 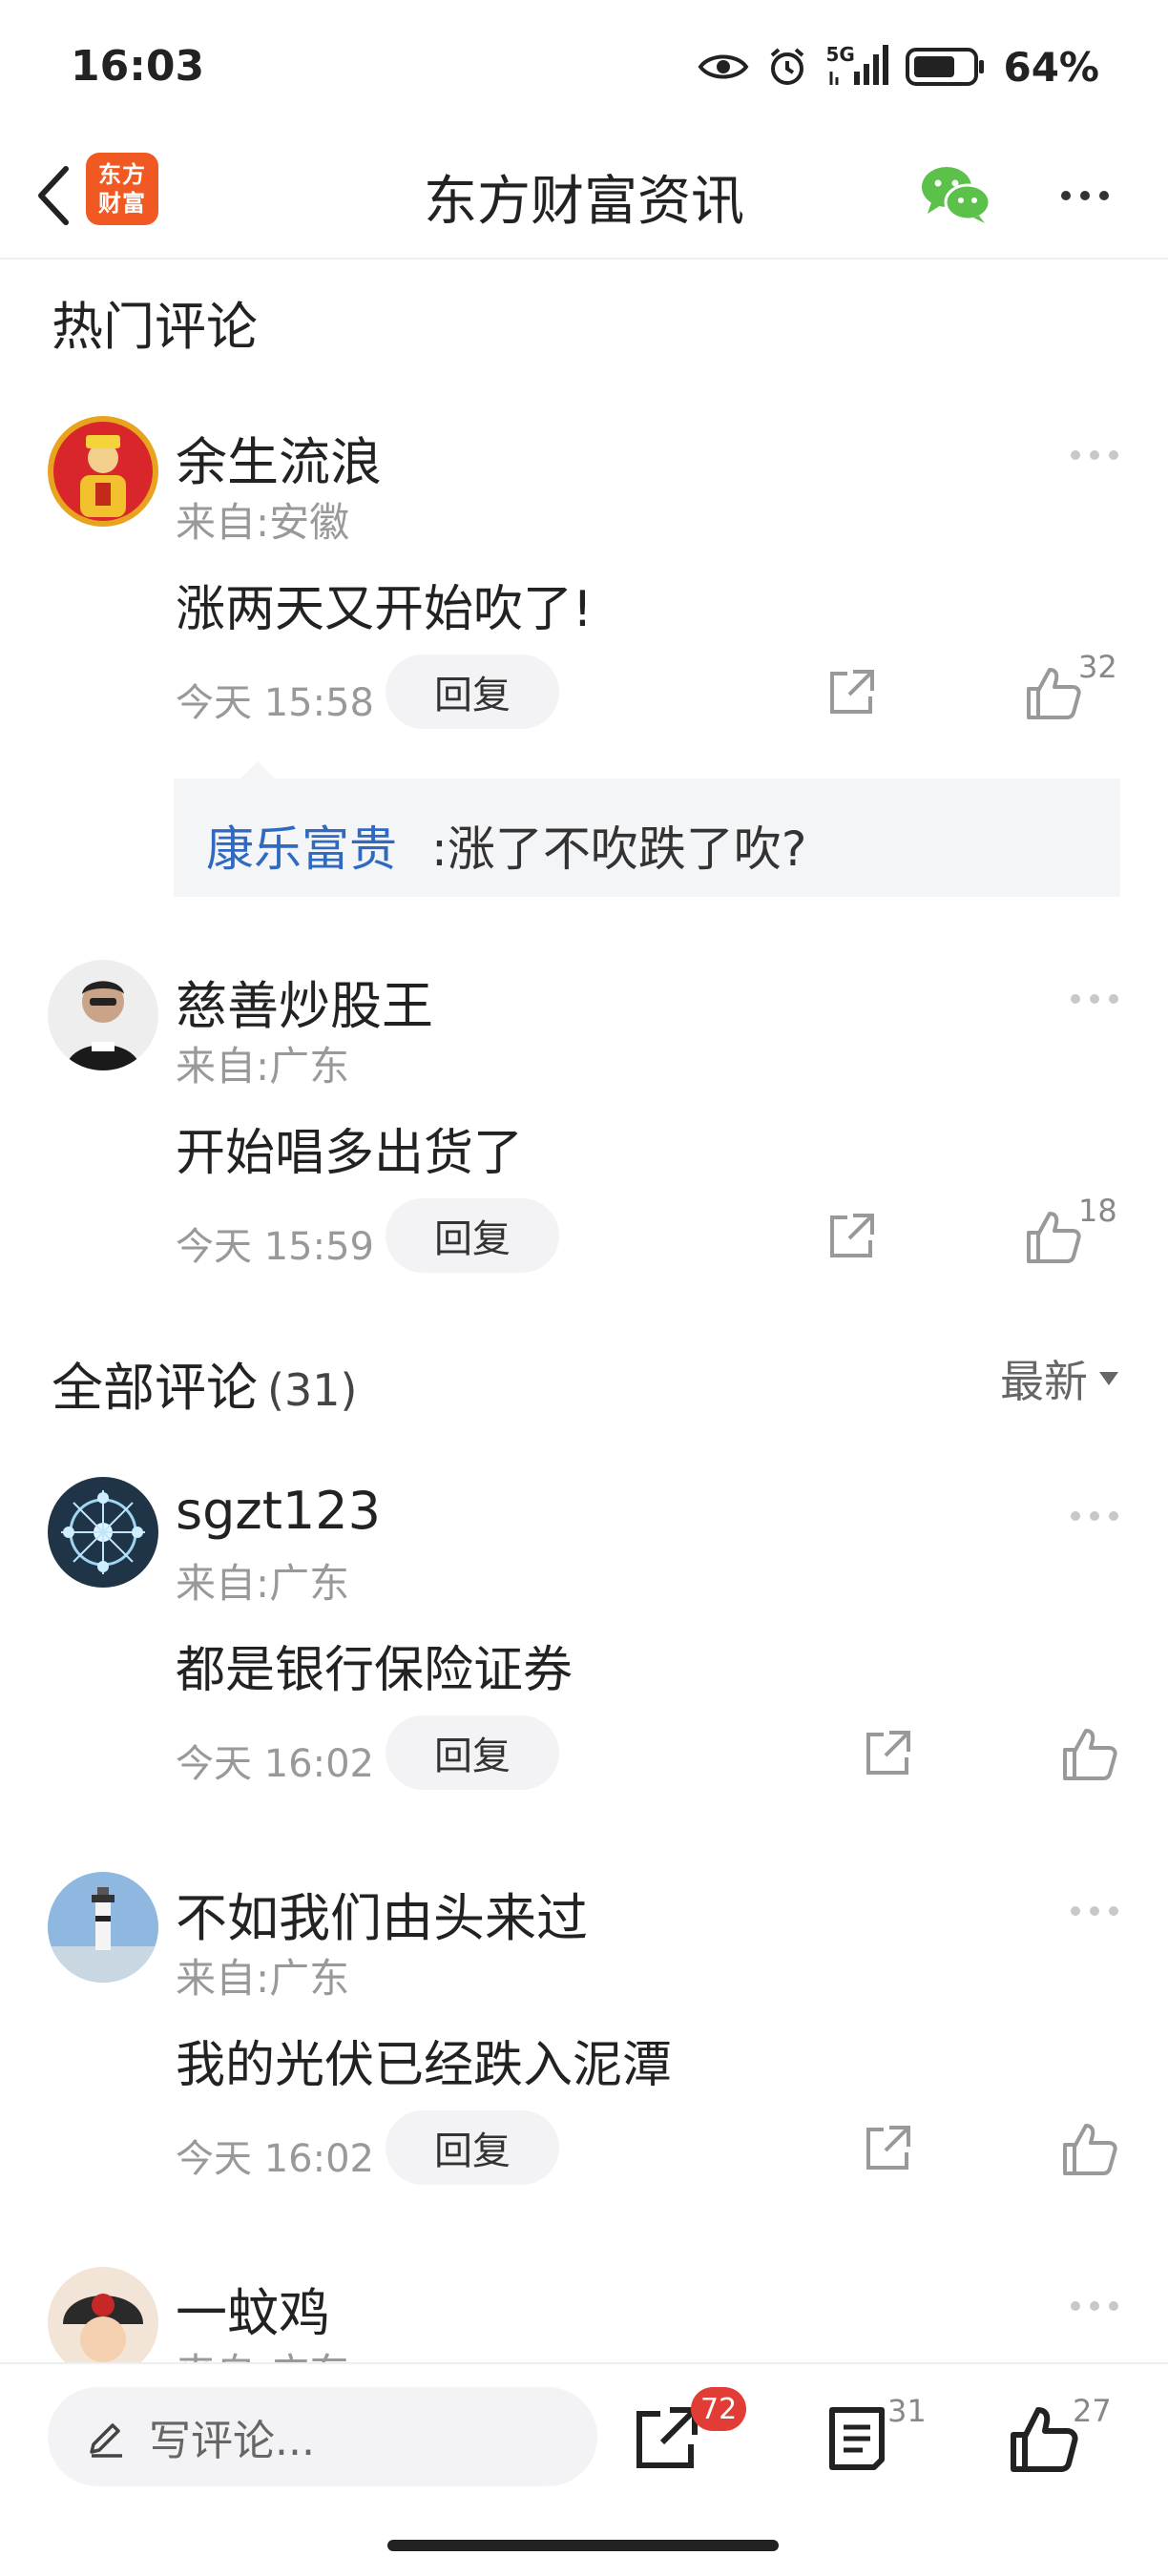 I want to click on wechat-icon, so click(x=956, y=195).